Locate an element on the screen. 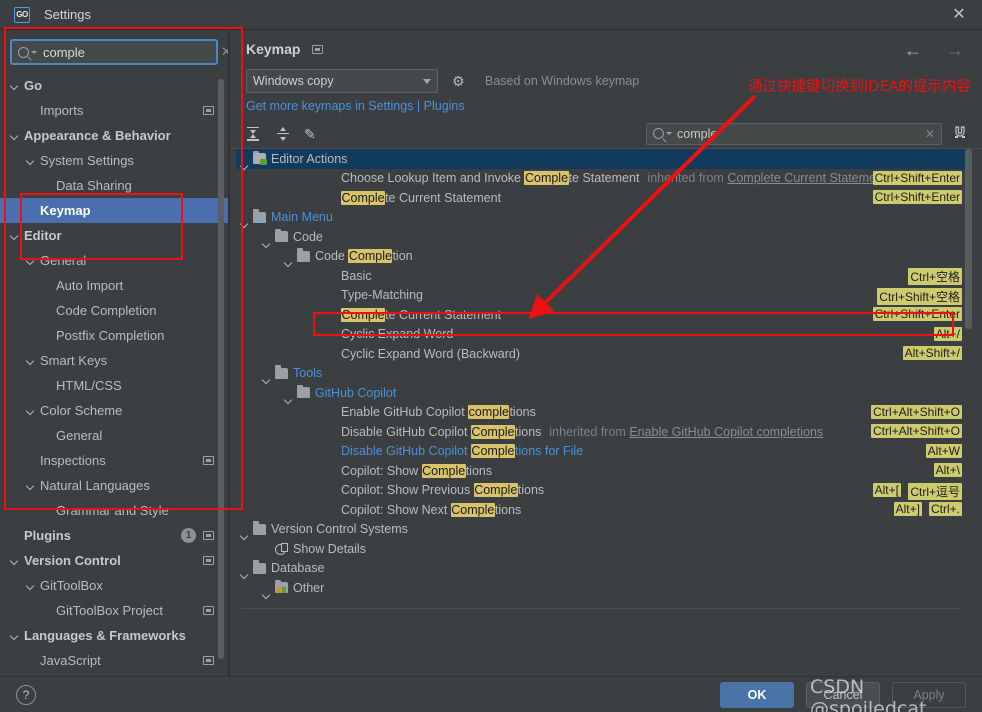 This screenshot has width=982, height=712. sidebar-item-editor: Editor is located at coordinates (114, 235).